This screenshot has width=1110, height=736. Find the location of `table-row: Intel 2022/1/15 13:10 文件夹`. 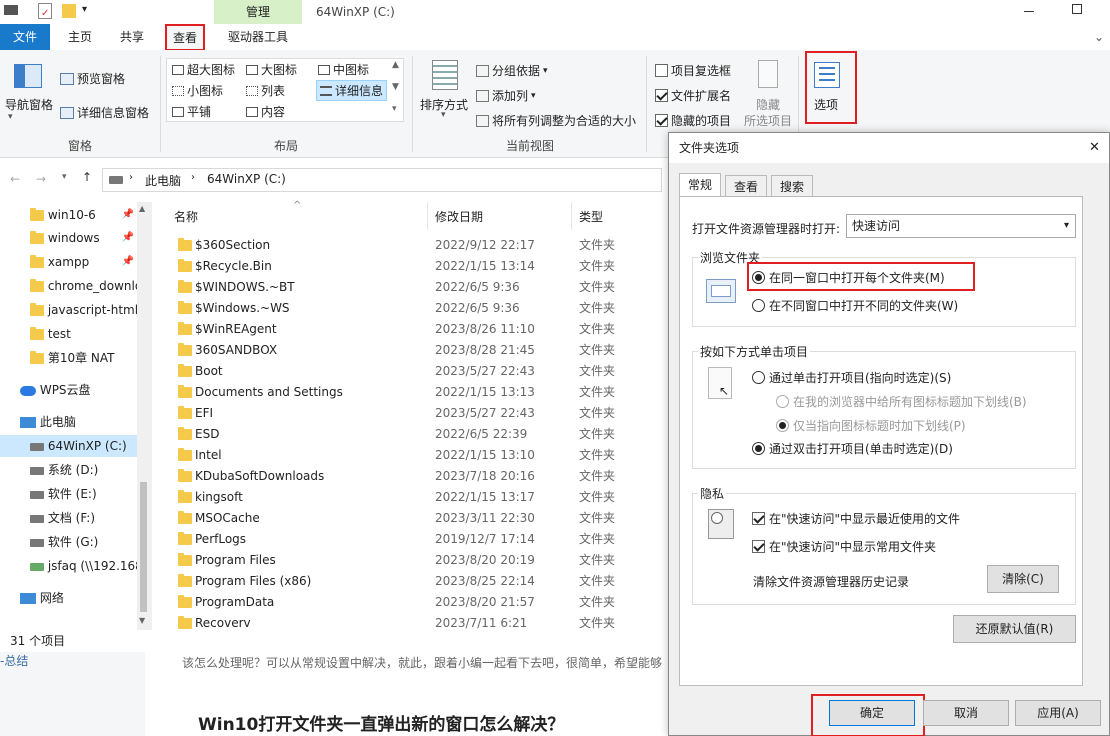

table-row: Intel 2022/1/15 13:10 文件夹 is located at coordinates (411, 455).